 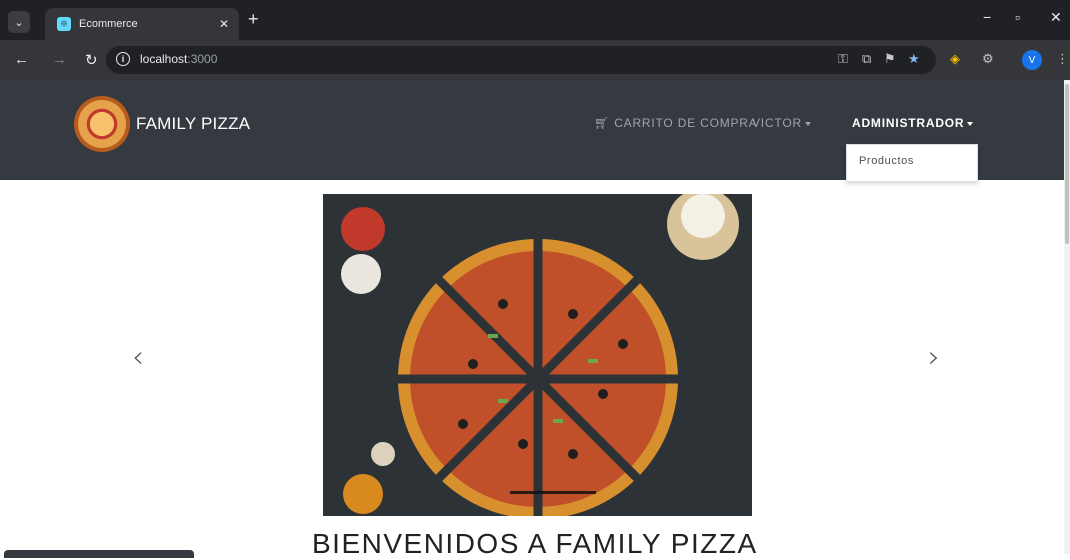 What do you see at coordinates (1067, 164) in the screenshot?
I see `scrollbar-thumb` at bounding box center [1067, 164].